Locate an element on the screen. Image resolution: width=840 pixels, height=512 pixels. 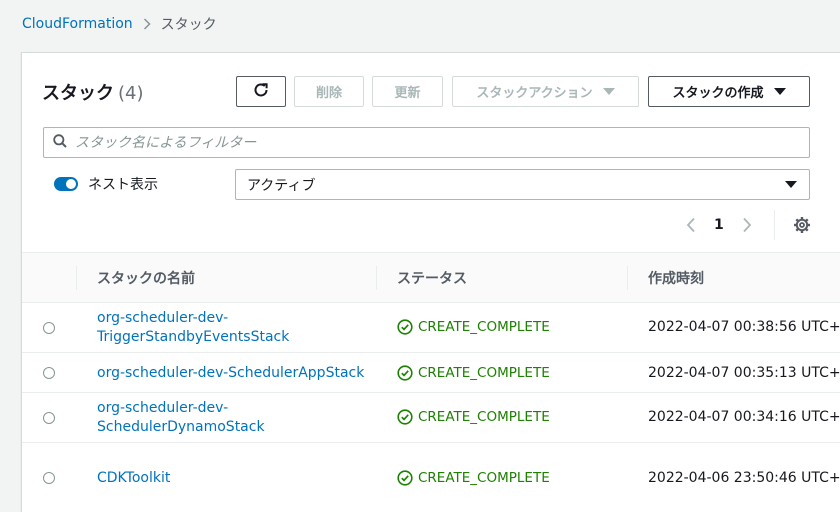
stack-actions-dropdown: スタックアクション is located at coordinates (545, 91).